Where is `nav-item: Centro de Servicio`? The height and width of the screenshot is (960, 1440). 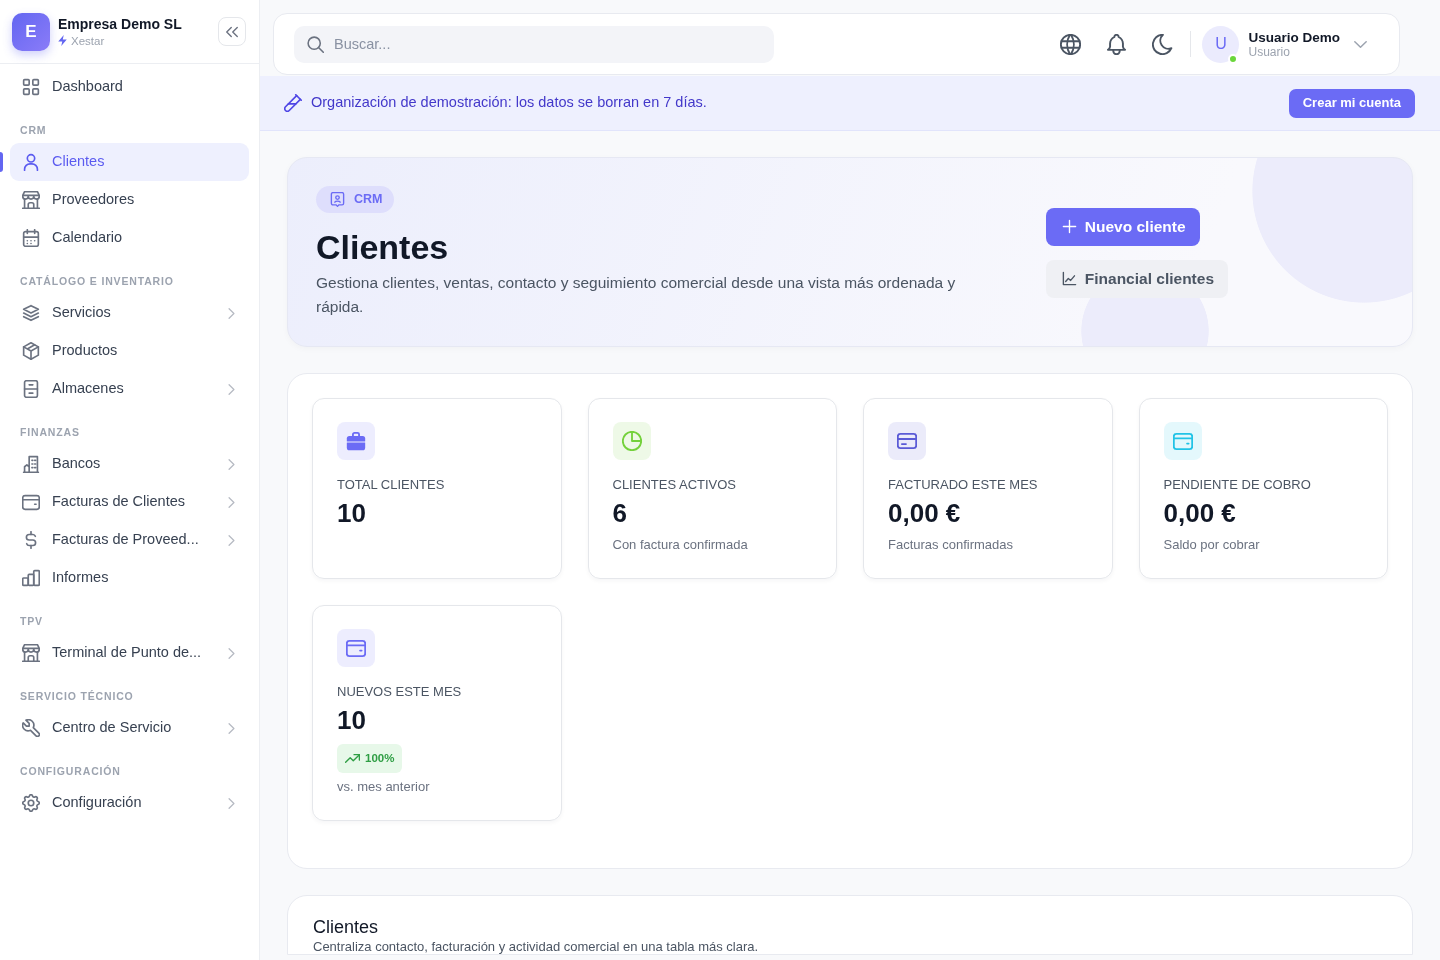 nav-item: Centro de Servicio is located at coordinates (129, 728).